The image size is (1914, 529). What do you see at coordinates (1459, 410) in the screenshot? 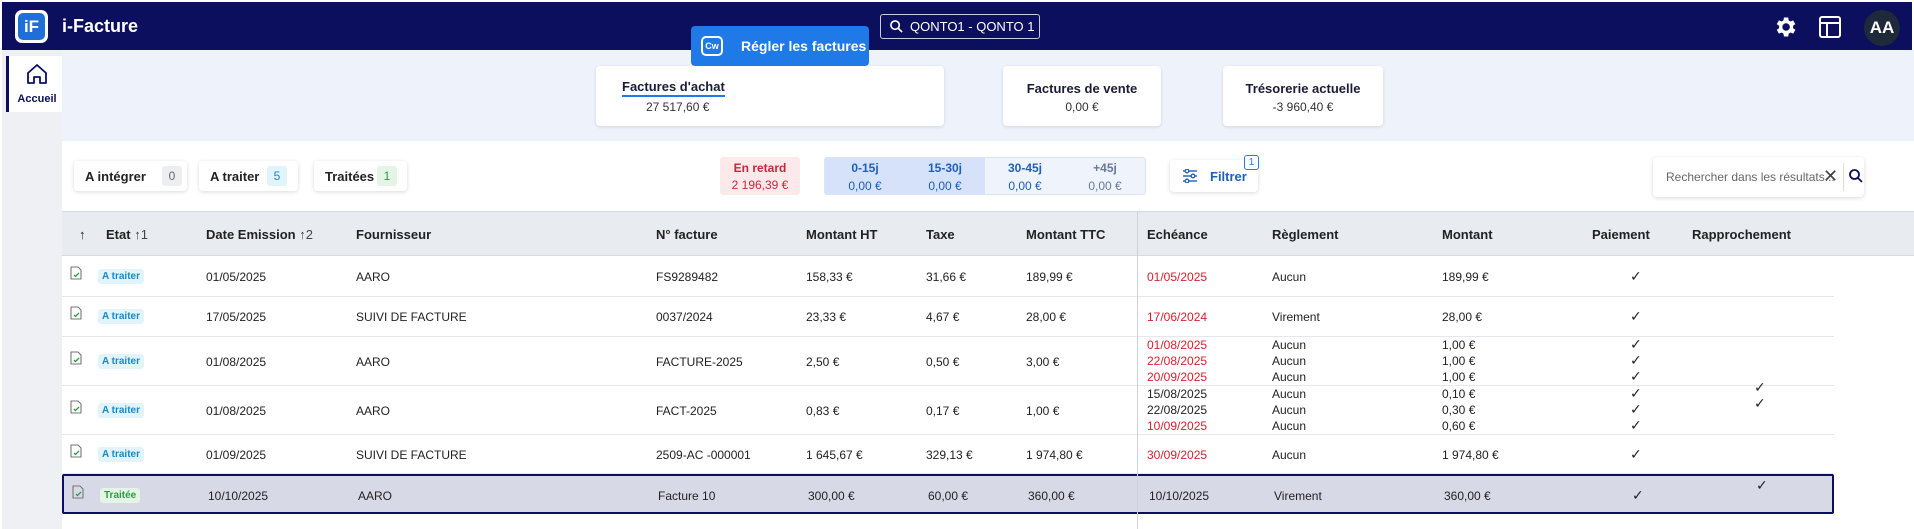
I see `cell-montant: 0,30 €` at bounding box center [1459, 410].